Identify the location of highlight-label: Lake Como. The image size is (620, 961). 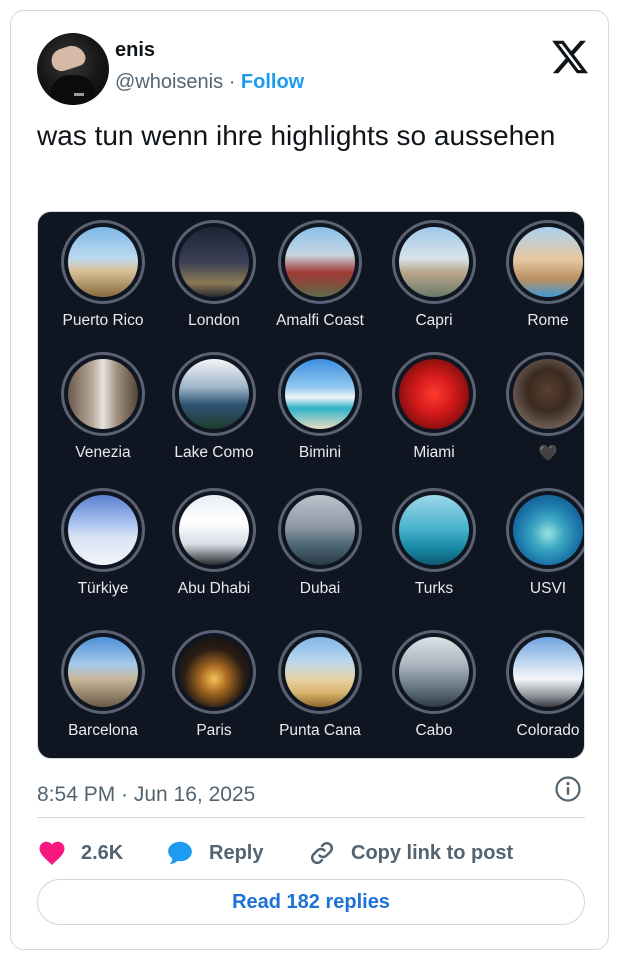
(214, 452).